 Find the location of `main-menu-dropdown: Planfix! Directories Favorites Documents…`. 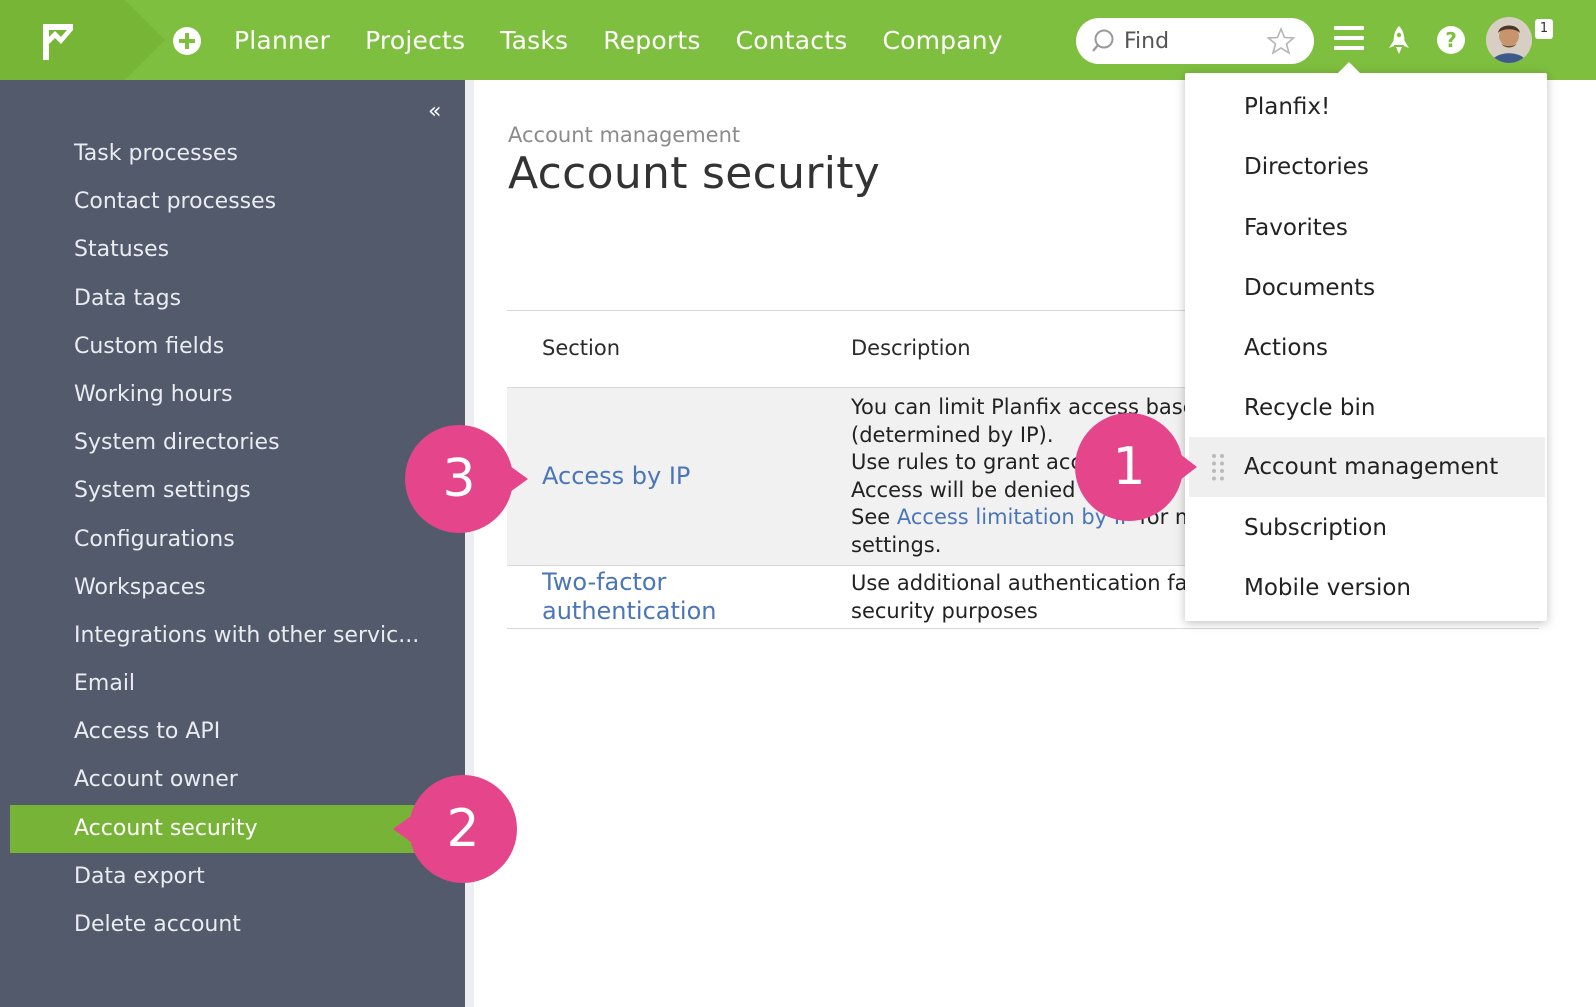

main-menu-dropdown: Planfix! Directories Favorites Documents… is located at coordinates (1366, 347).